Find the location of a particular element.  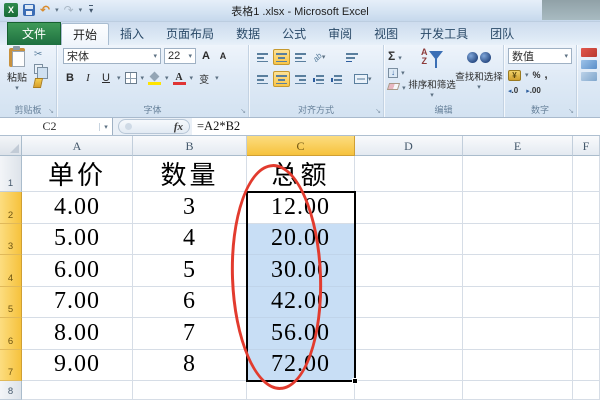

name-box-dropdown-icon: ▾ is located at coordinates (105, 126).